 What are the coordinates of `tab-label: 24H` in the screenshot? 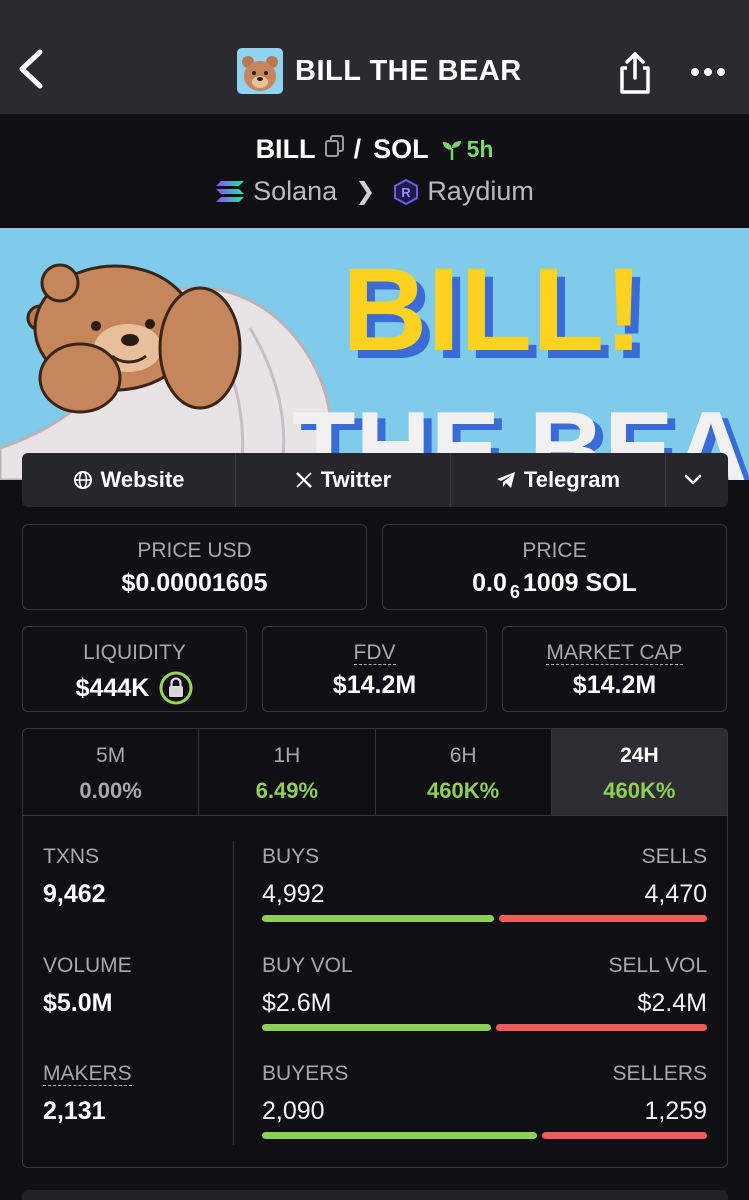 It's located at (639, 755).